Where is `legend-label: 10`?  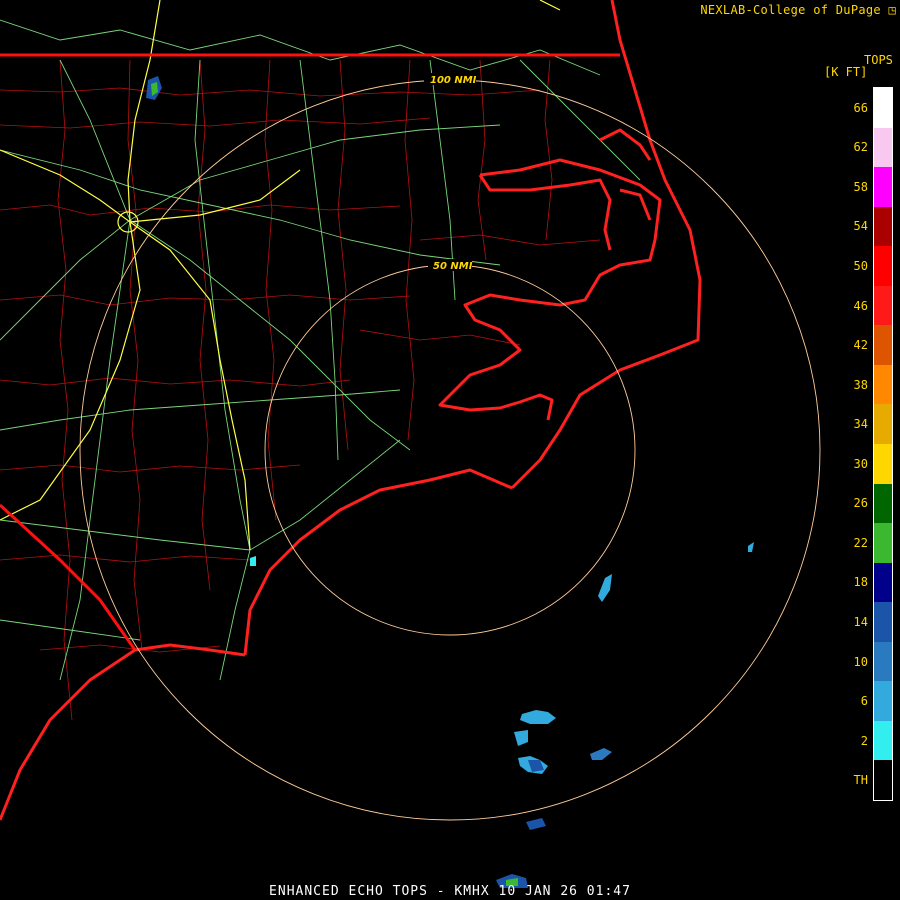 legend-label: 10 is located at coordinates (860, 661).